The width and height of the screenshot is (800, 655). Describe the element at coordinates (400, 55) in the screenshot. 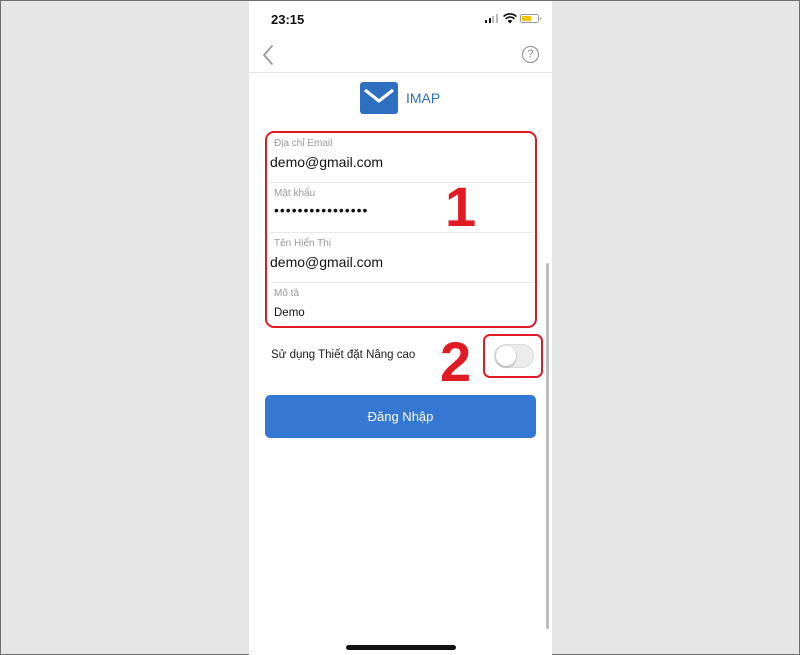

I see `nav-bar: ?` at that location.